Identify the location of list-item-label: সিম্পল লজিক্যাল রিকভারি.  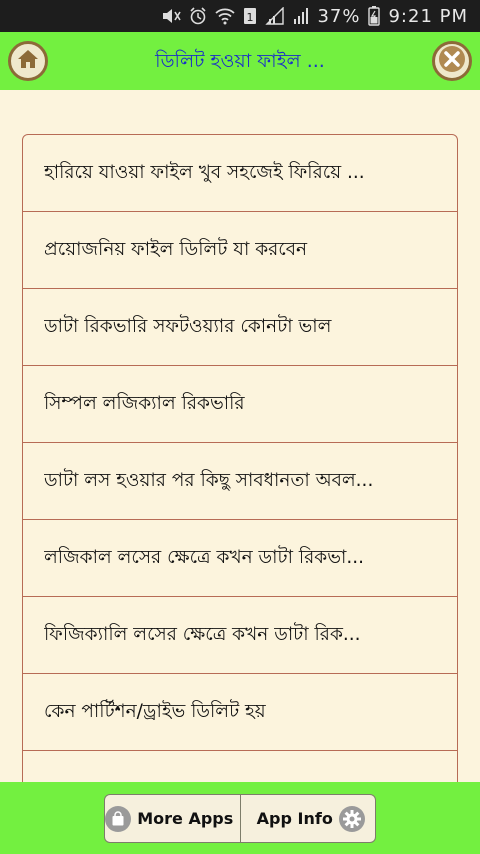
(144, 403).